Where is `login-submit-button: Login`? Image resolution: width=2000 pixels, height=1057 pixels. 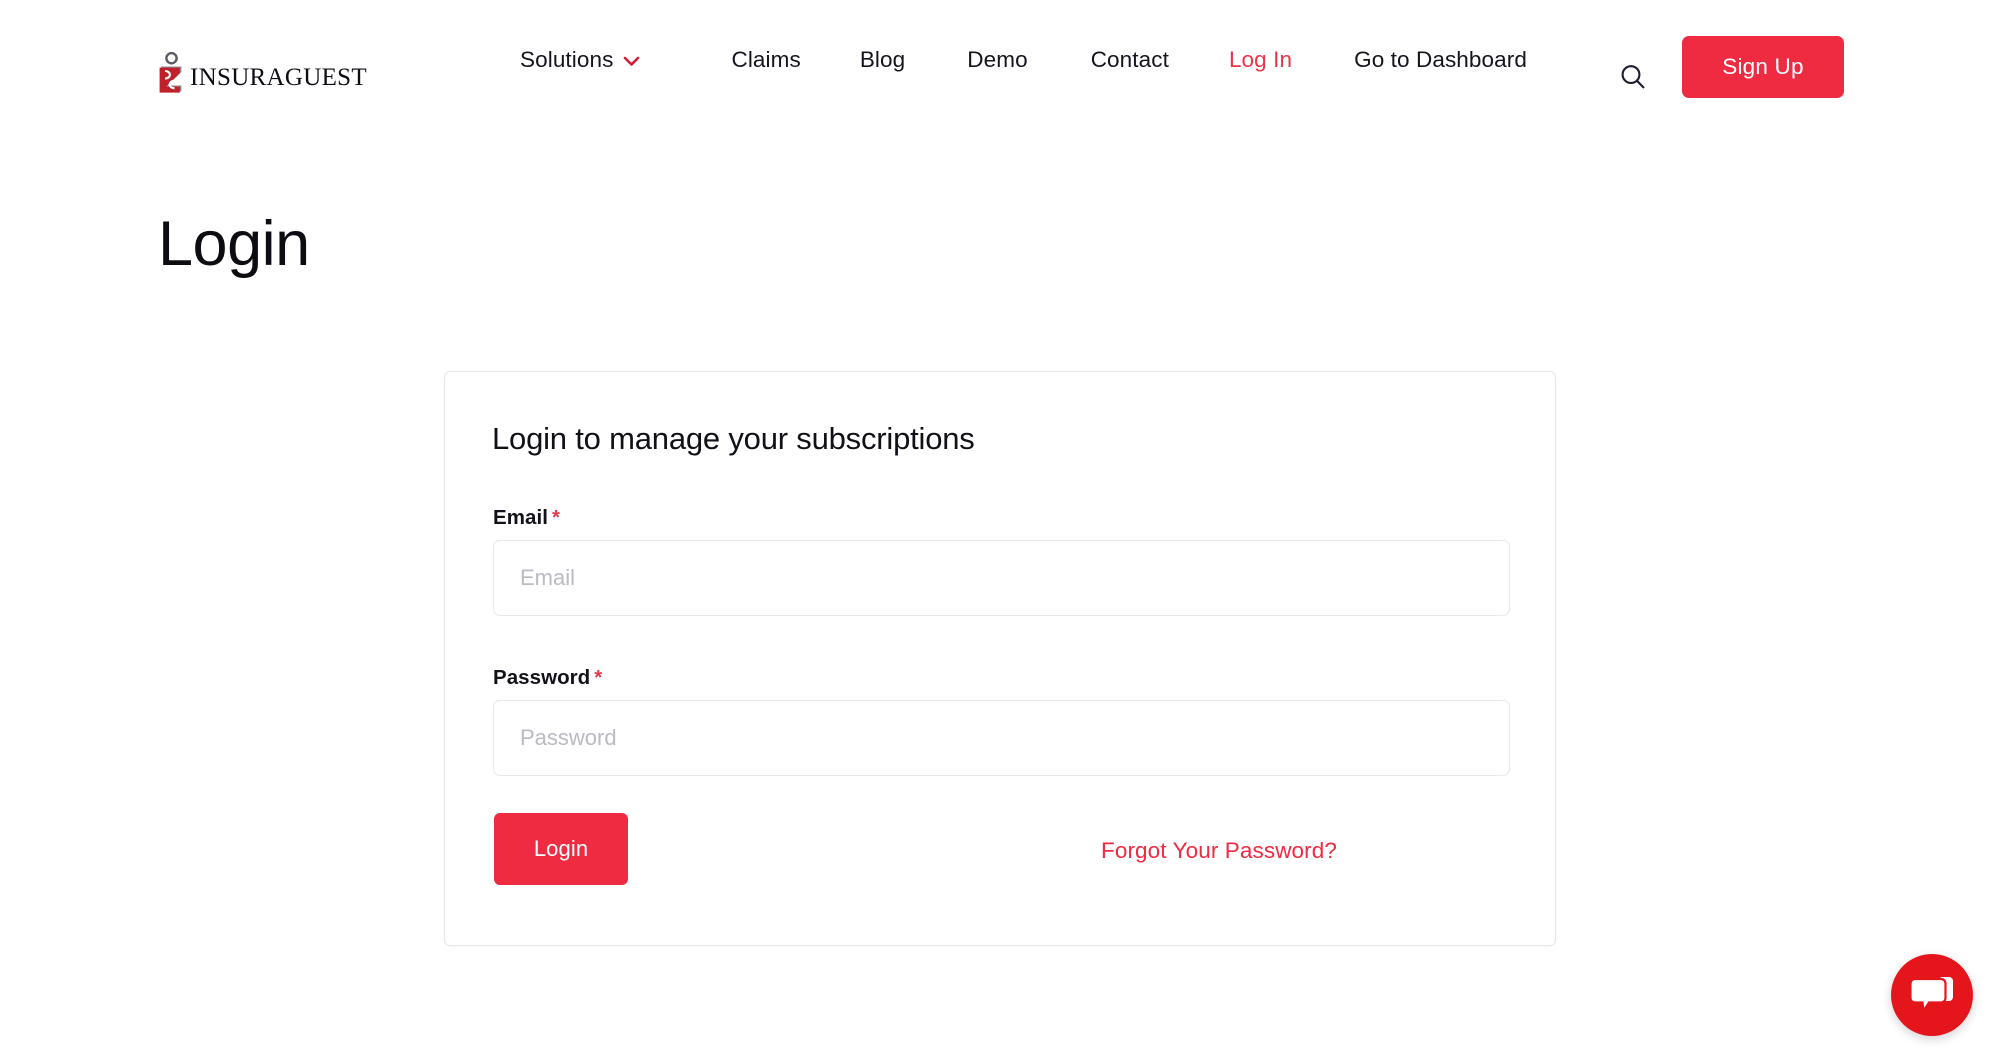
login-submit-button: Login is located at coordinates (561, 849).